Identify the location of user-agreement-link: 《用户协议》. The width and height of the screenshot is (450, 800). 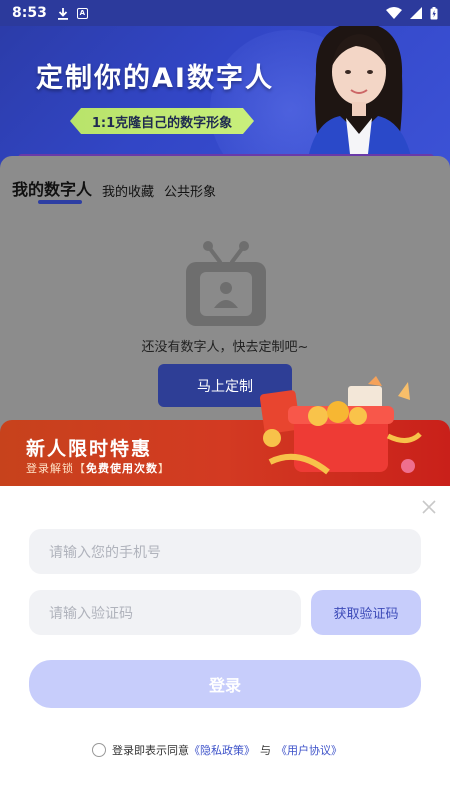
(309, 750).